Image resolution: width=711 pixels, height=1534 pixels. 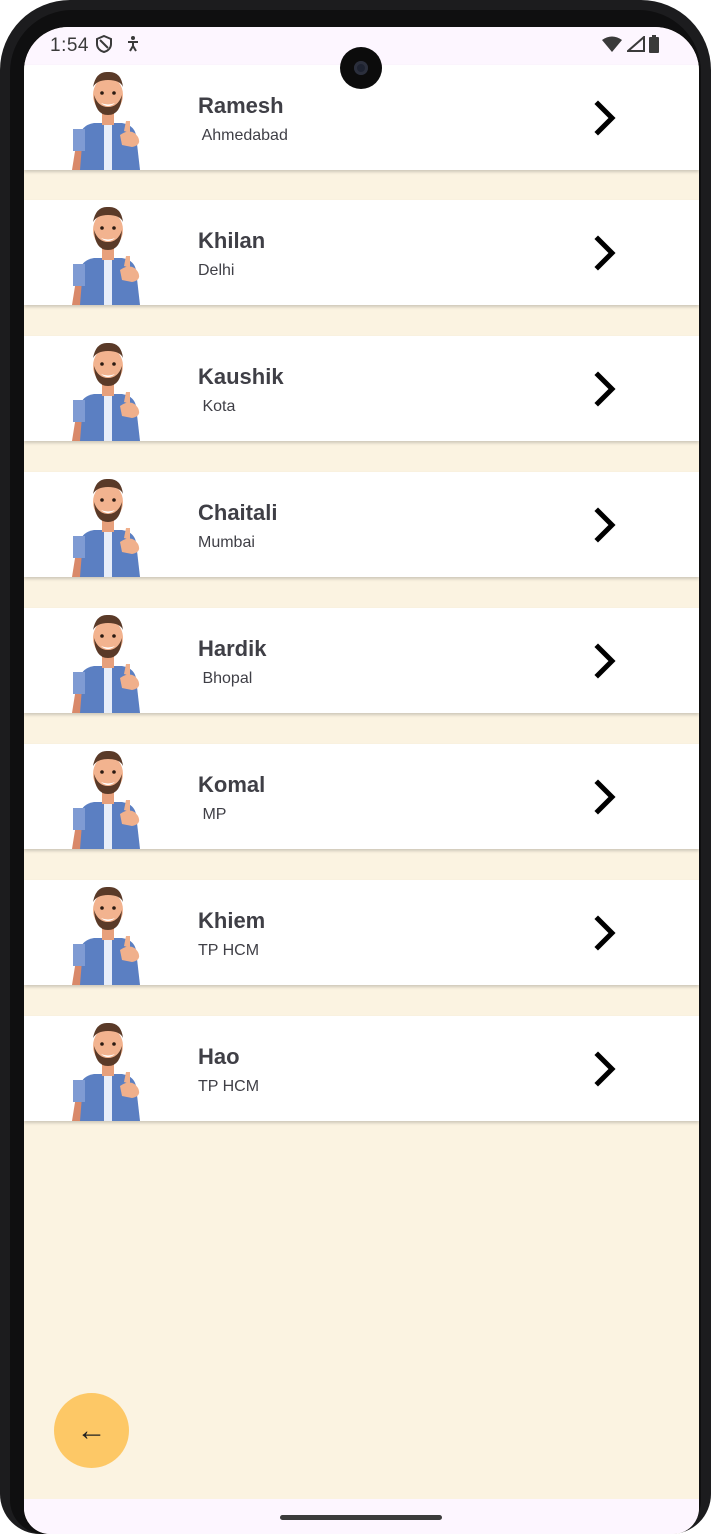 What do you see at coordinates (104, 44) in the screenshot?
I see `shield-icon` at bounding box center [104, 44].